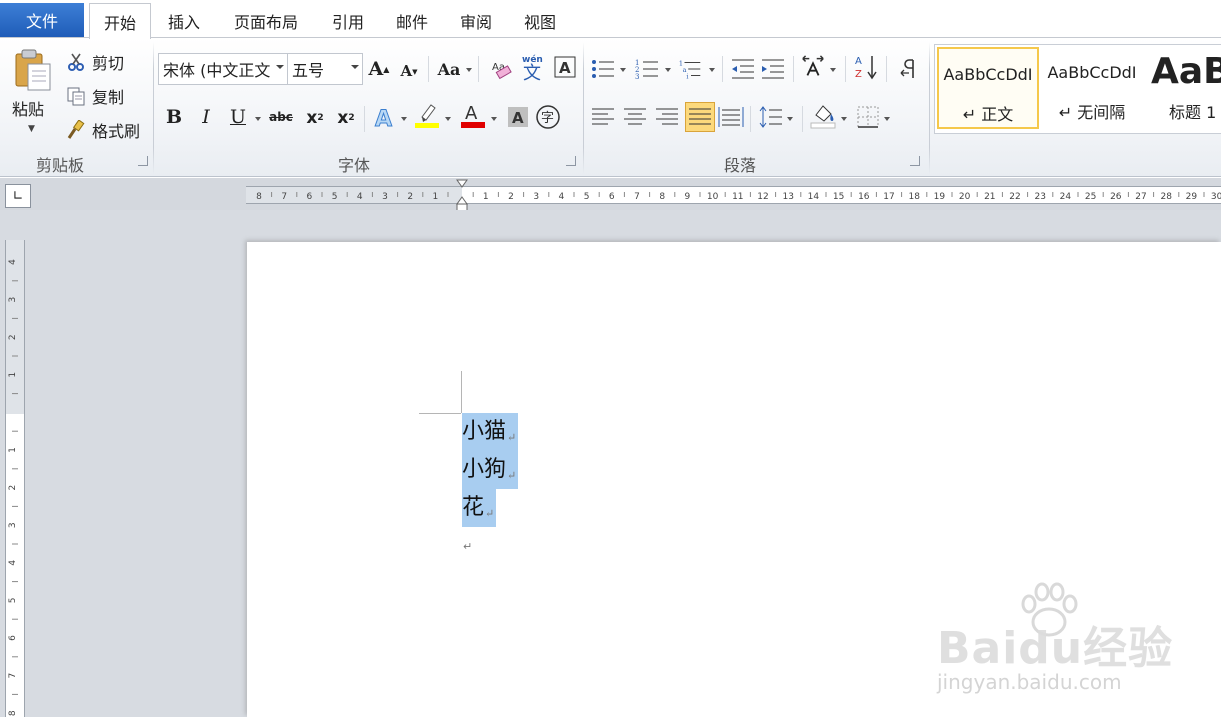 The height and width of the screenshot is (717, 1221). I want to click on clear-formatting-icon: Aa, so click(501, 69).